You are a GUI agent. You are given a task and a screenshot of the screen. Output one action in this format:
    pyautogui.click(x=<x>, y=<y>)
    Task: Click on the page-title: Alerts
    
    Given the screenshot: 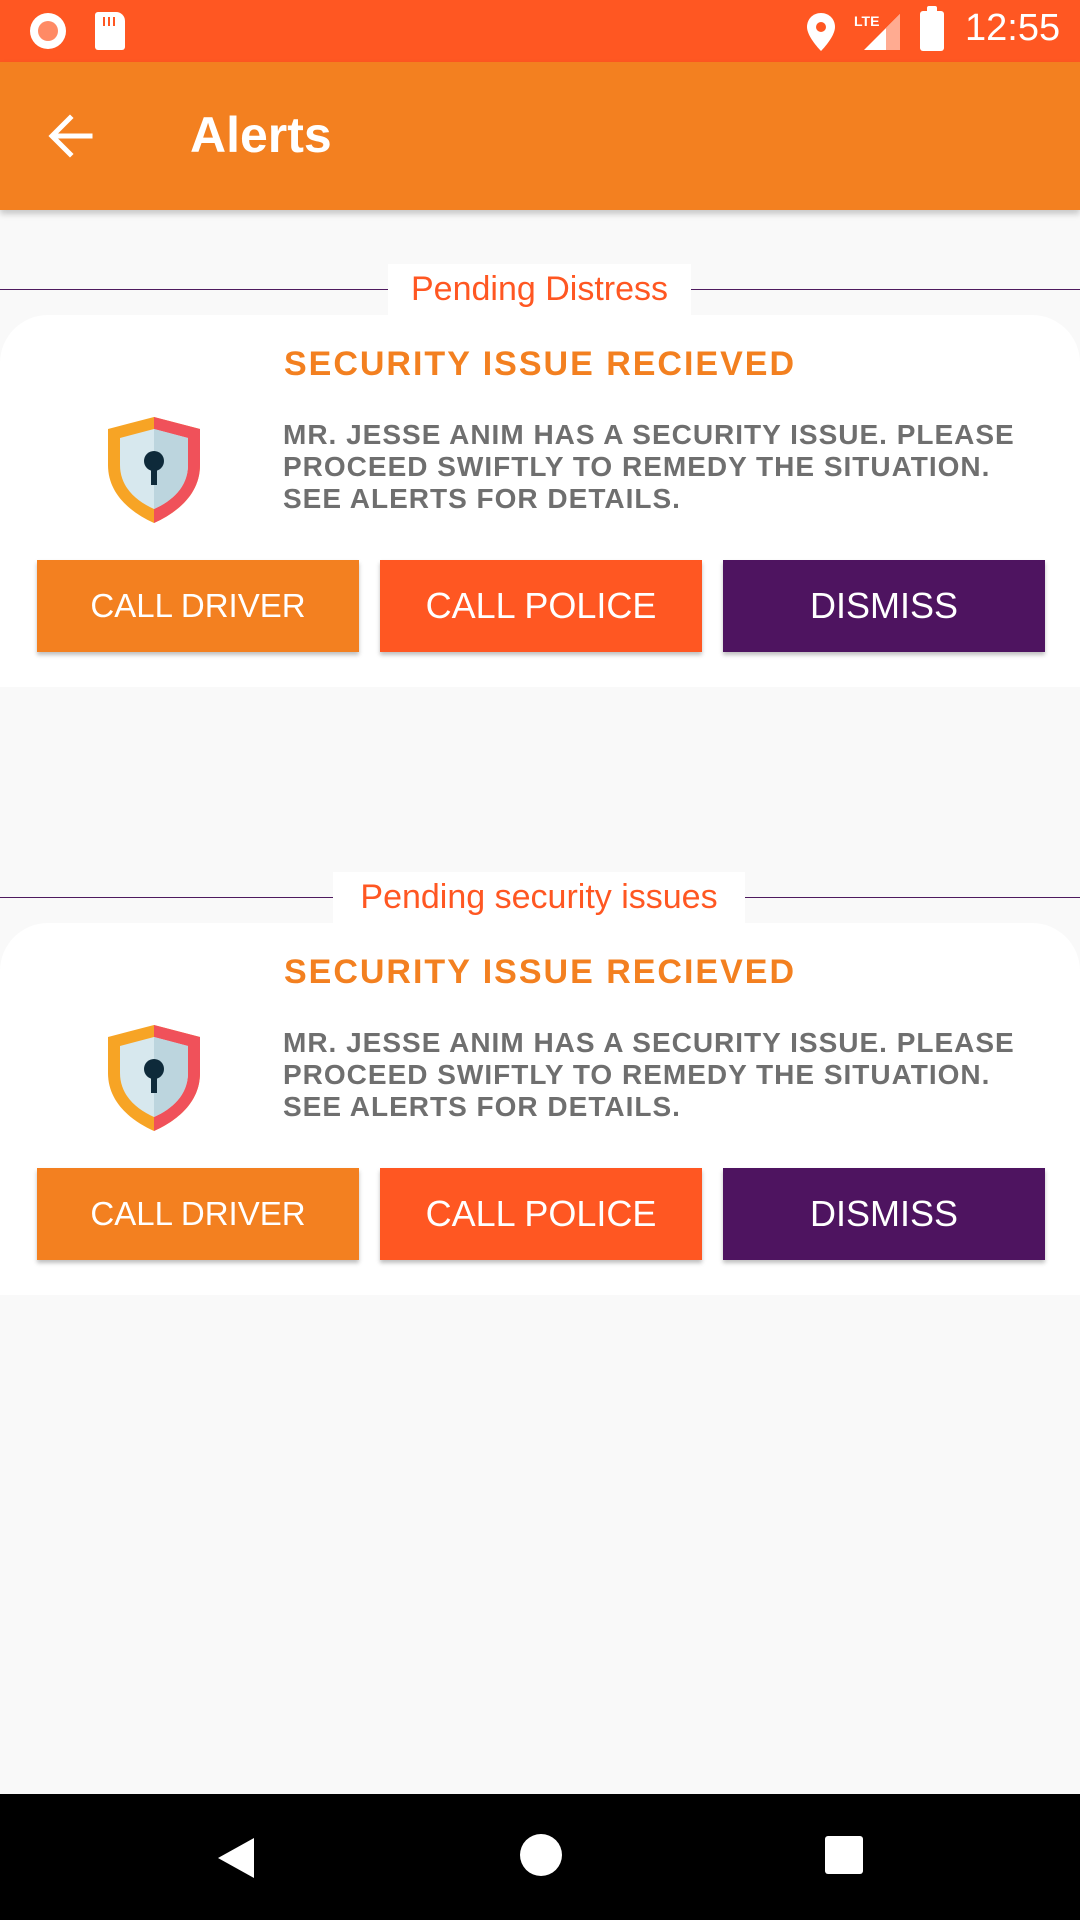 What is the action you would take?
    pyautogui.click(x=261, y=135)
    